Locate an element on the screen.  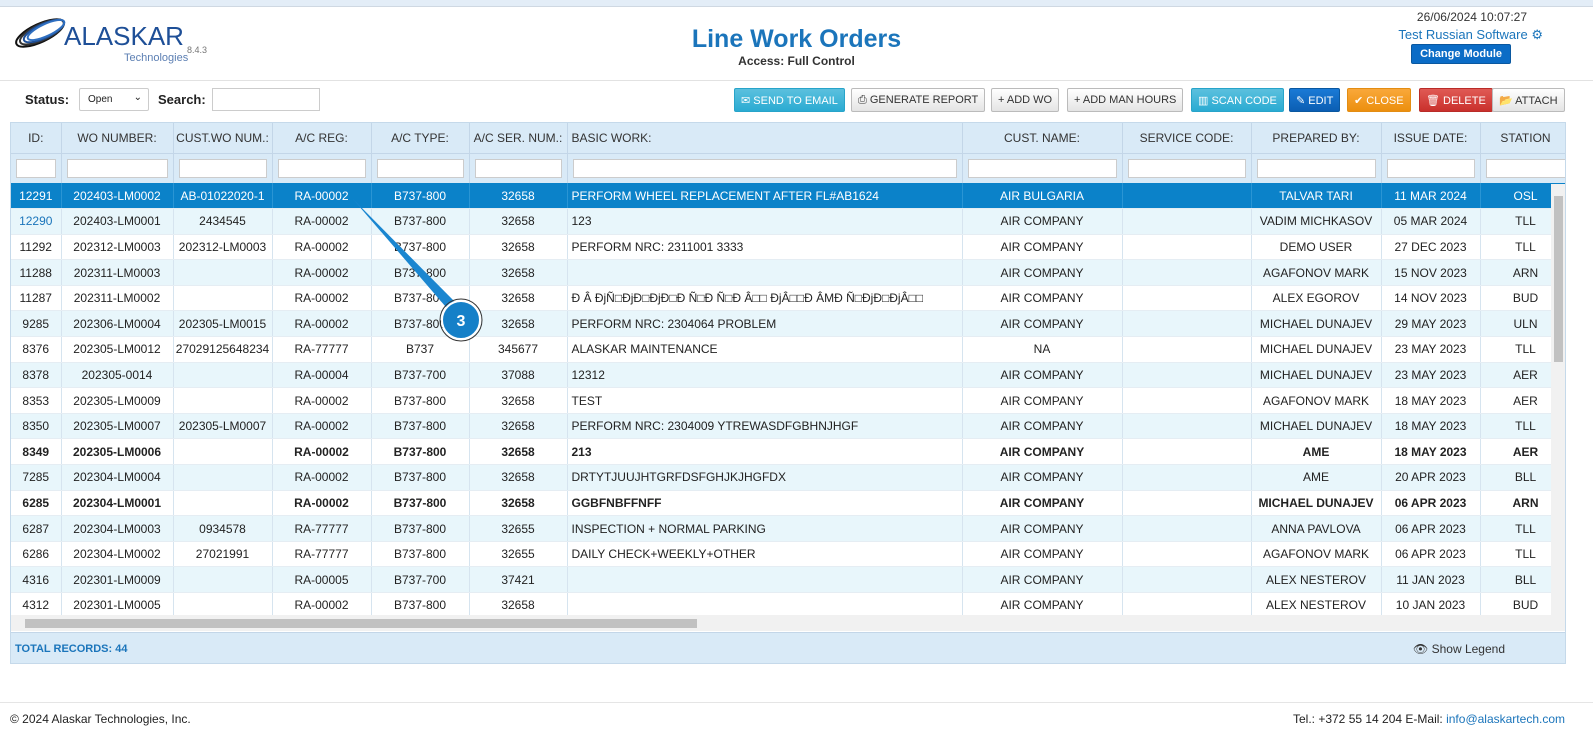
cell-issue-date: 11 MAR 2024 is located at coordinates (1431, 196).